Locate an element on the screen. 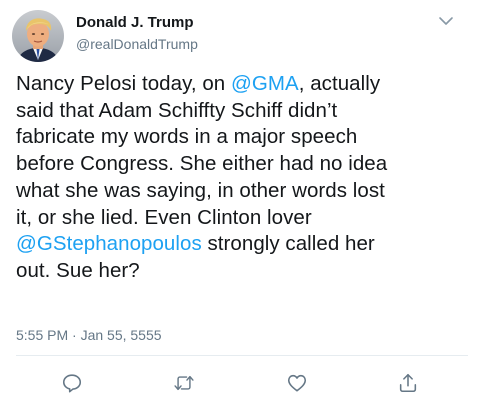  user-handle: @realDonaldTrump is located at coordinates (137, 44).